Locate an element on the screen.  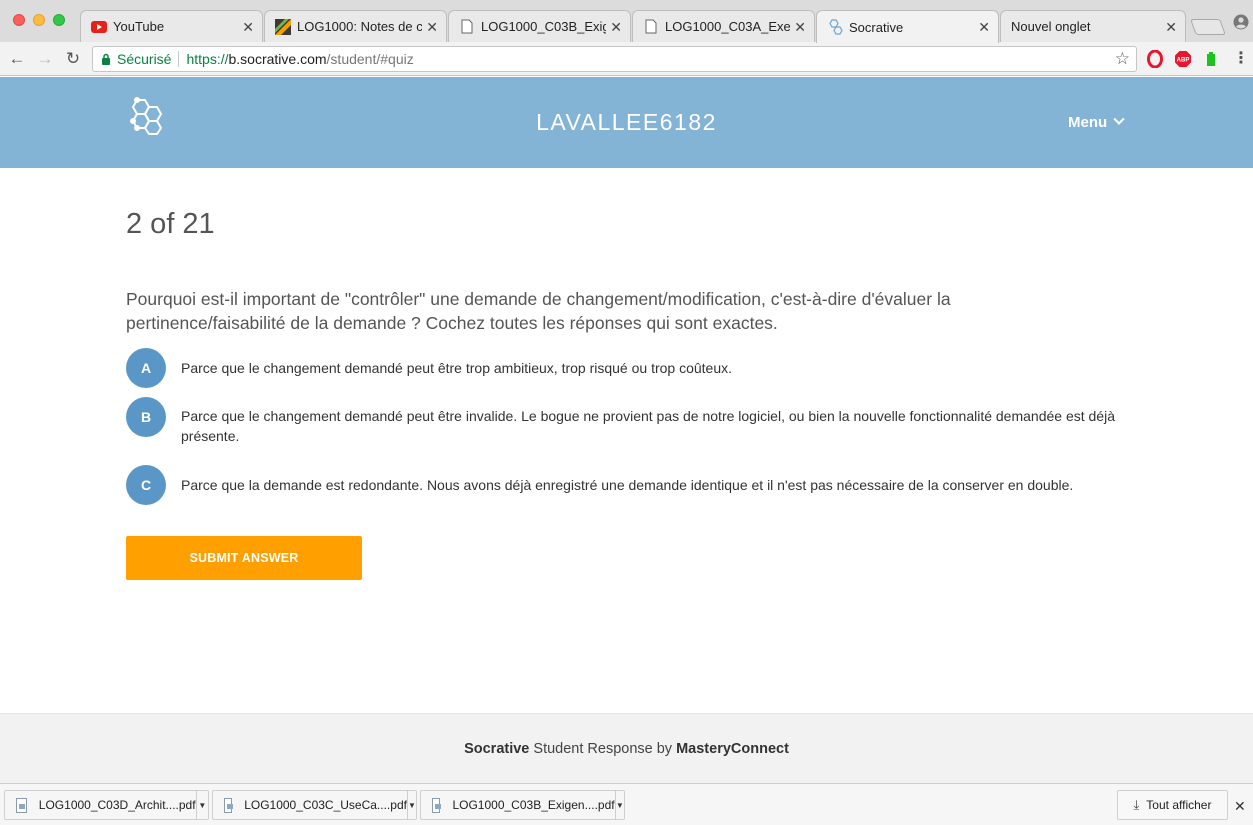
answer-letter: C is located at coordinates (146, 485).